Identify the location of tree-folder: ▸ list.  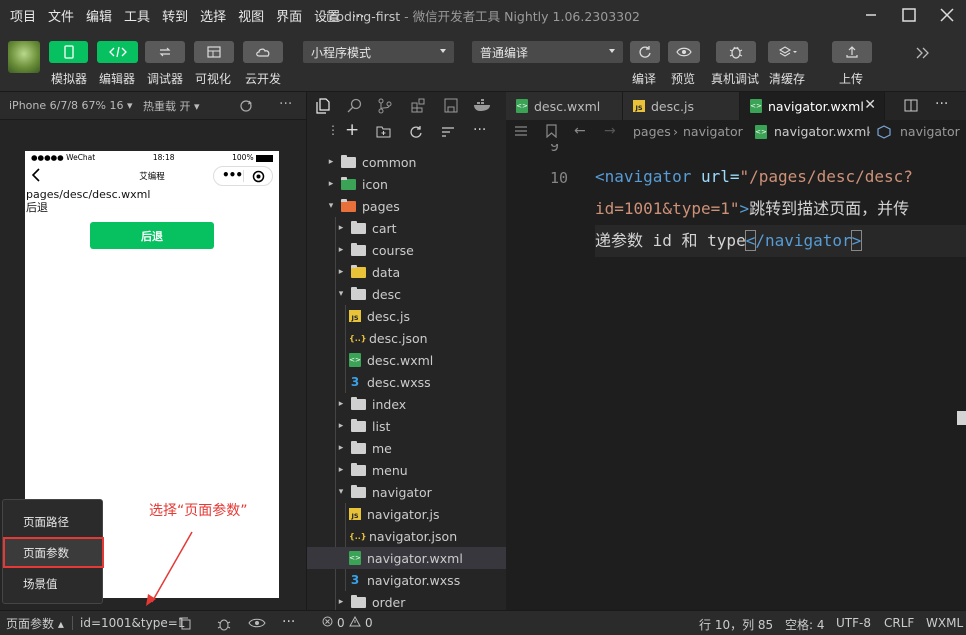
(407, 426).